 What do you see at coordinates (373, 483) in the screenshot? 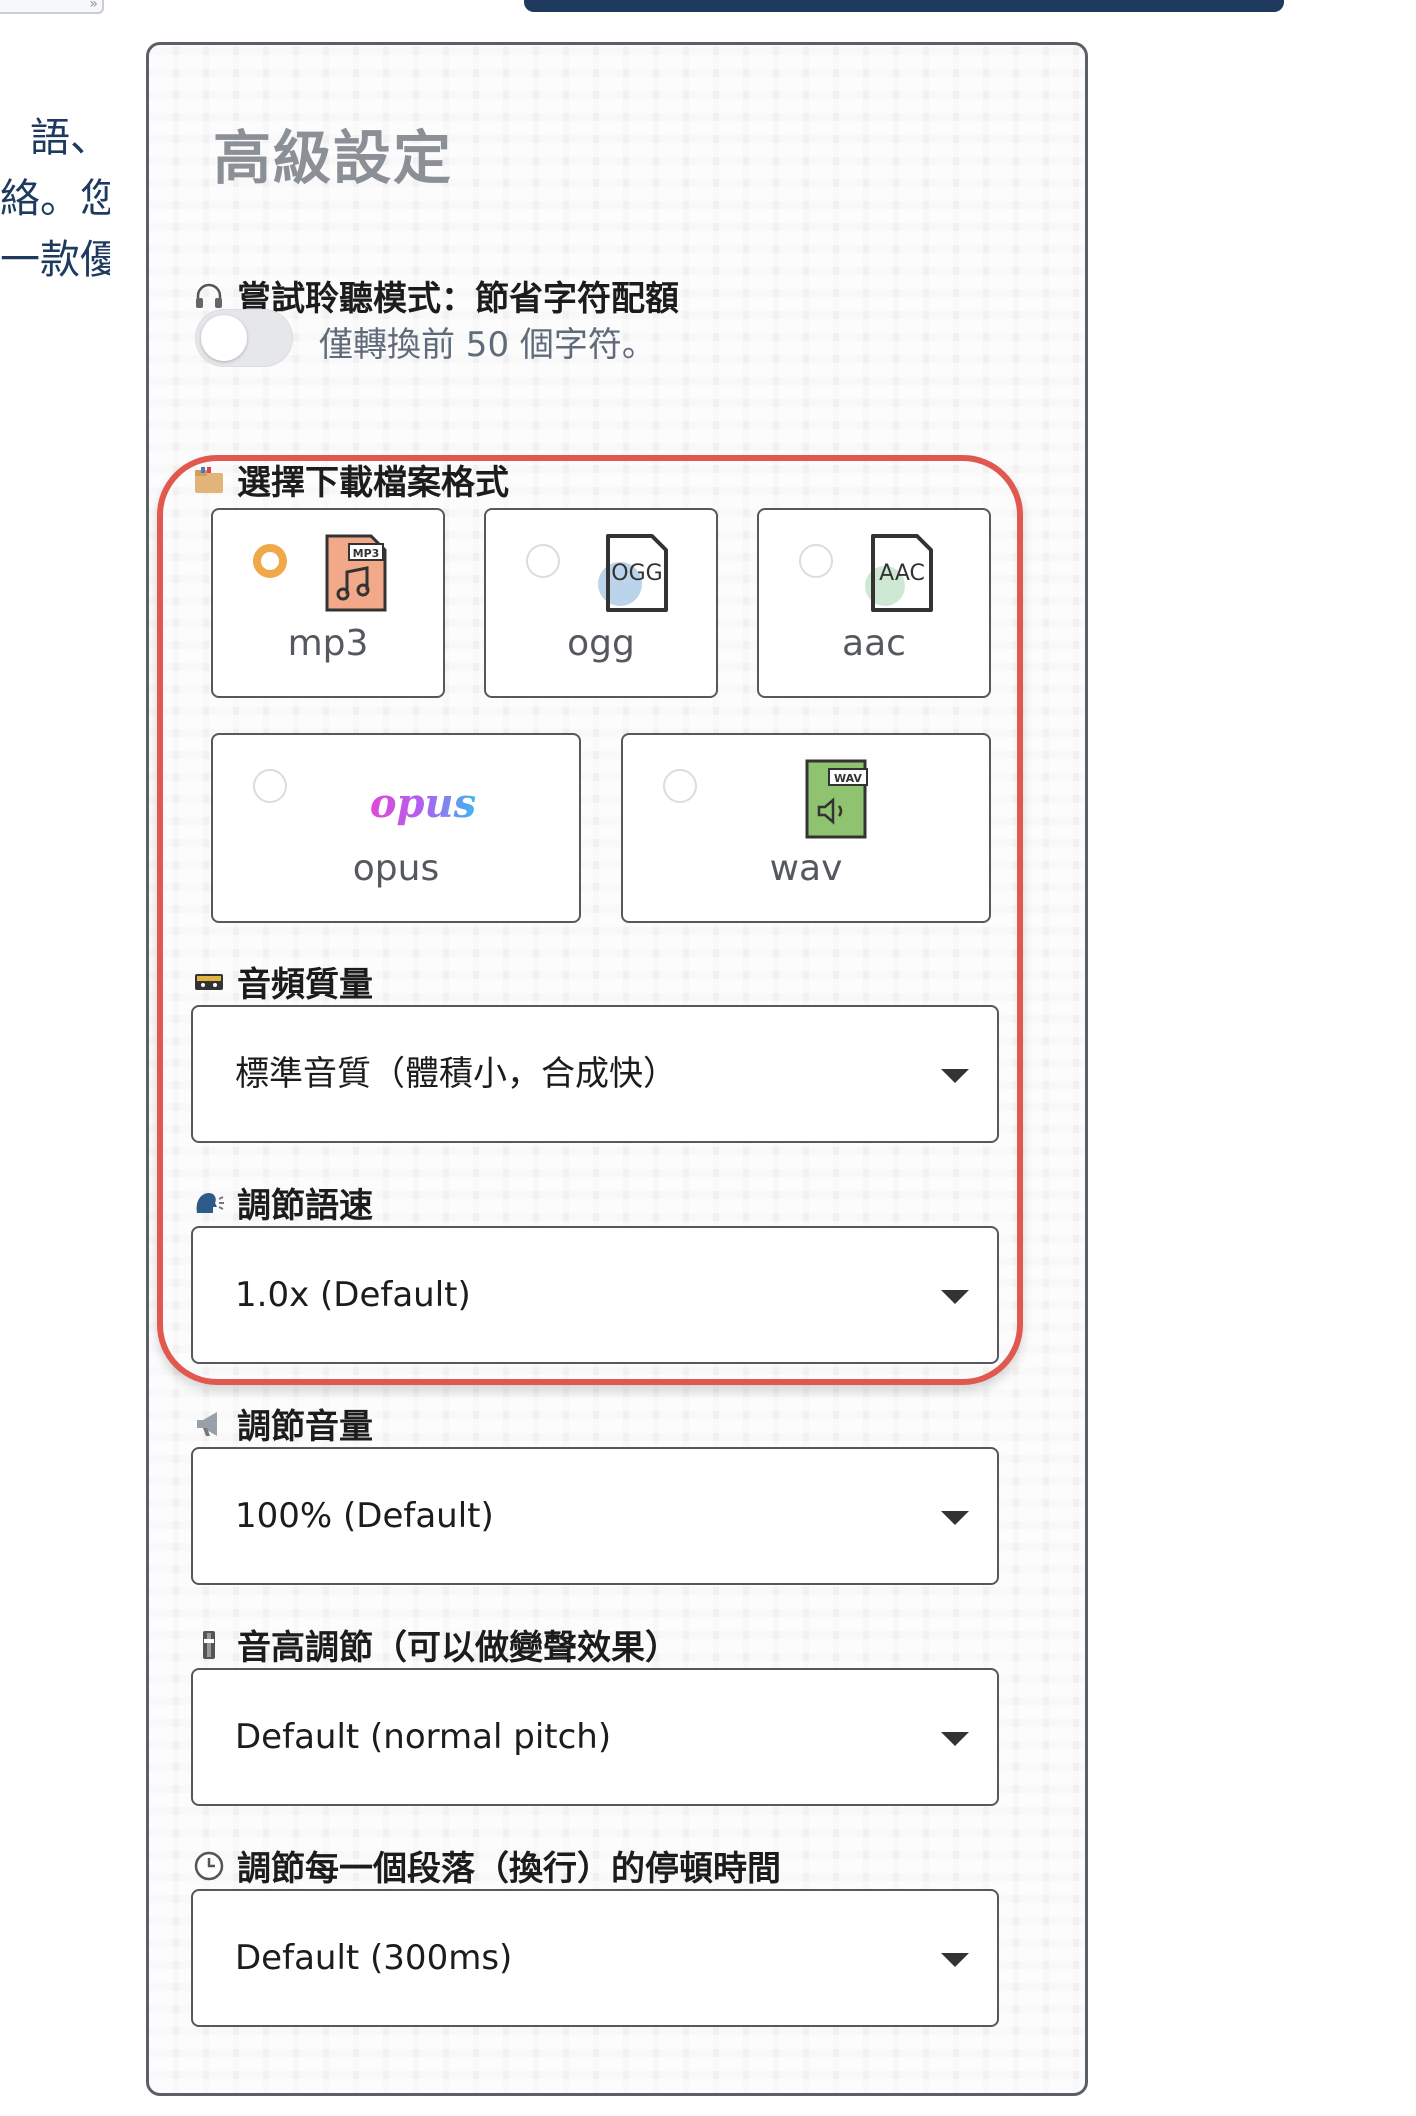
I see `format-text: 選擇下載檔案格式` at bounding box center [373, 483].